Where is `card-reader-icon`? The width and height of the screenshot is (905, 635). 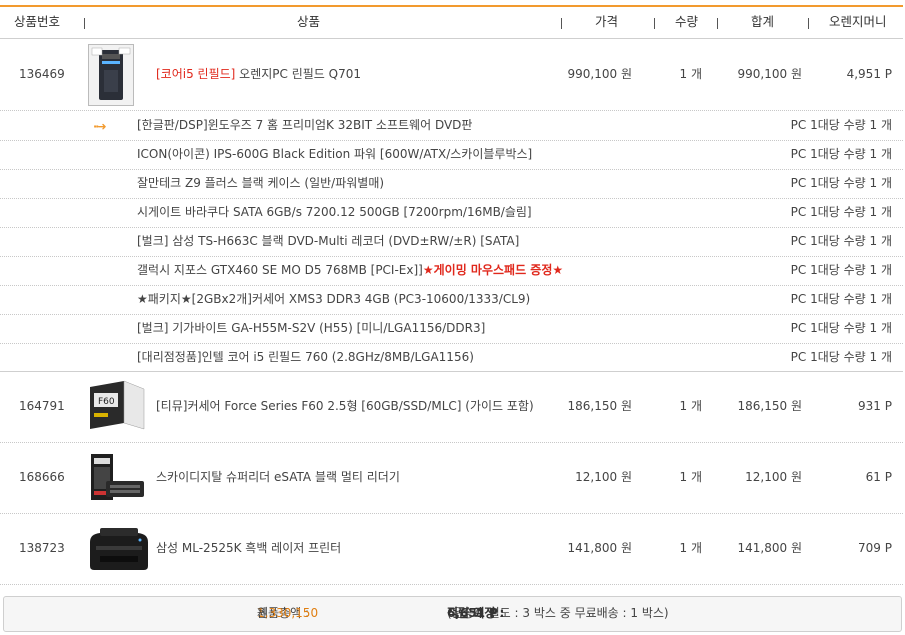
card-reader-icon is located at coordinates (118, 478).